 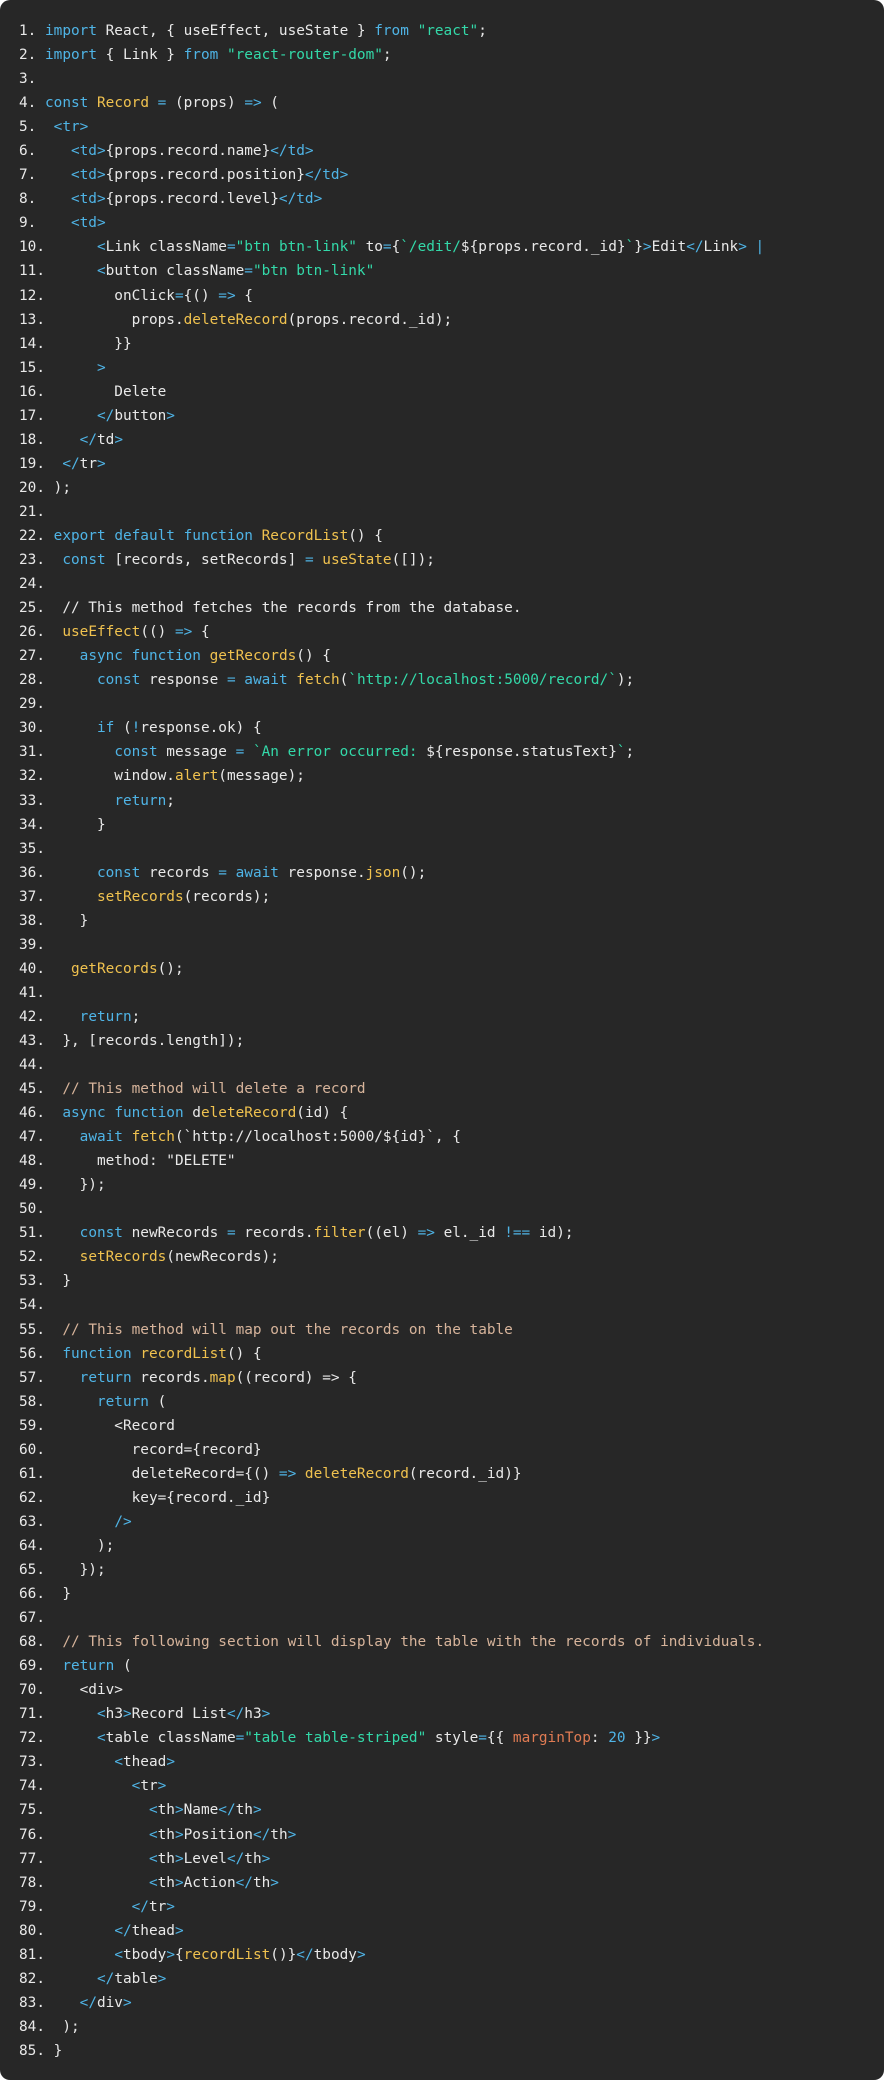 I want to click on code-token-plain: {props.record.level}, so click(x=192, y=199).